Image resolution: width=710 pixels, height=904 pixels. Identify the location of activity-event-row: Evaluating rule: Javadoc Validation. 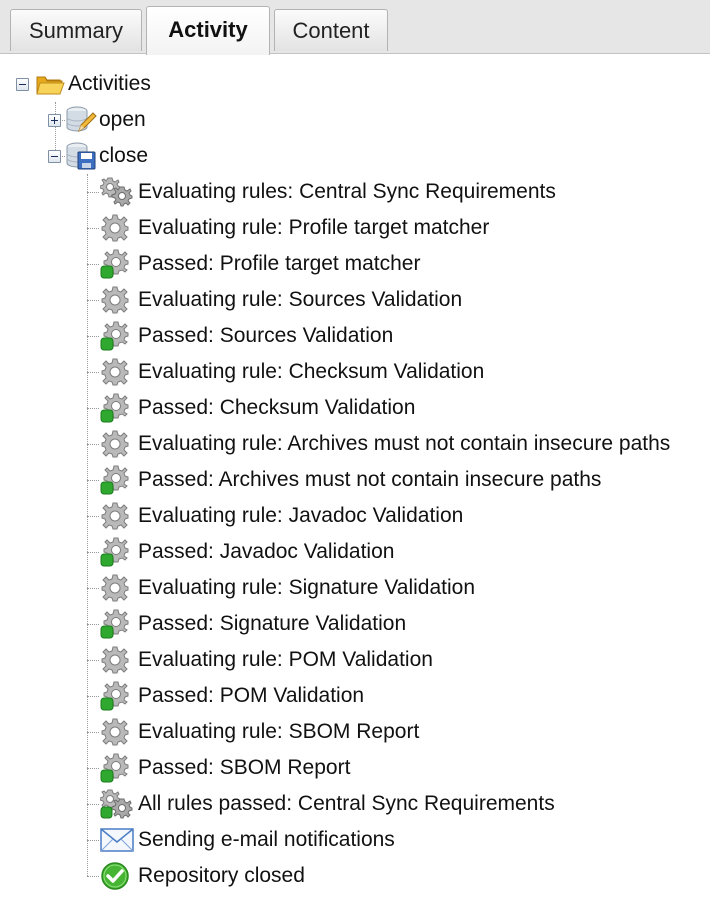
(281, 516).